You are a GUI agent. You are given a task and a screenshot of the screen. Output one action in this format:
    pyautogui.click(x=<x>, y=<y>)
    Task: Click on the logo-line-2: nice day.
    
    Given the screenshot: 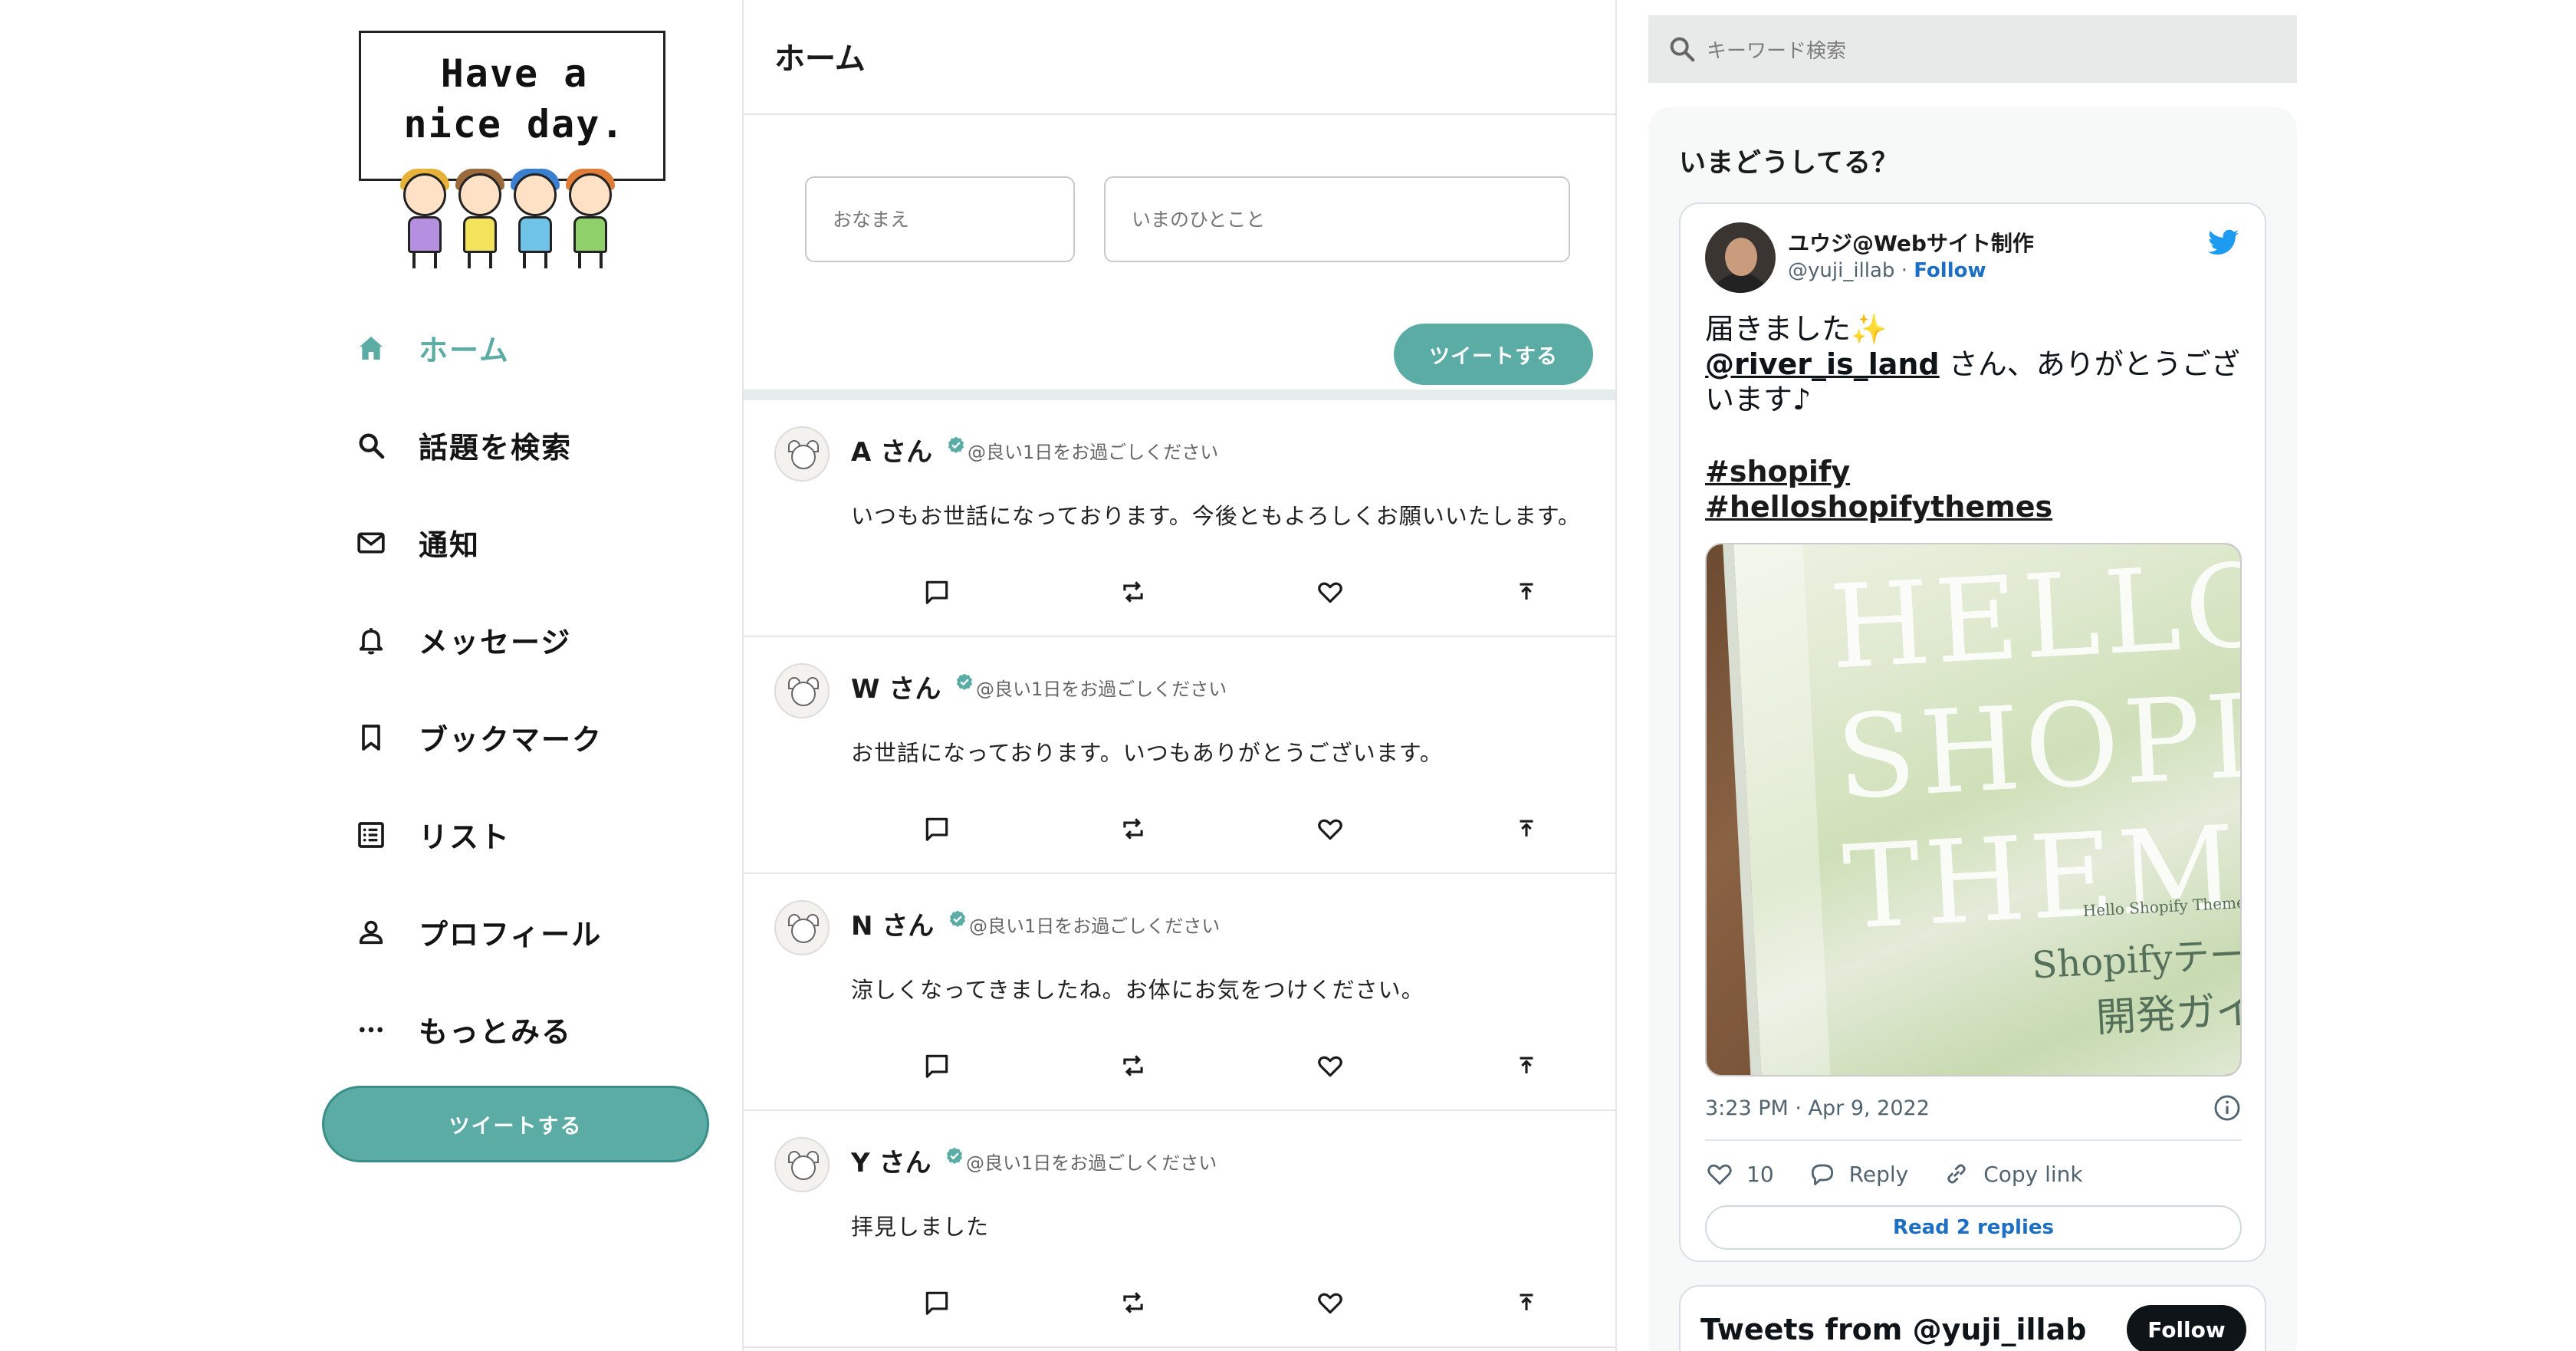 What is the action you would take?
    pyautogui.click(x=514, y=124)
    